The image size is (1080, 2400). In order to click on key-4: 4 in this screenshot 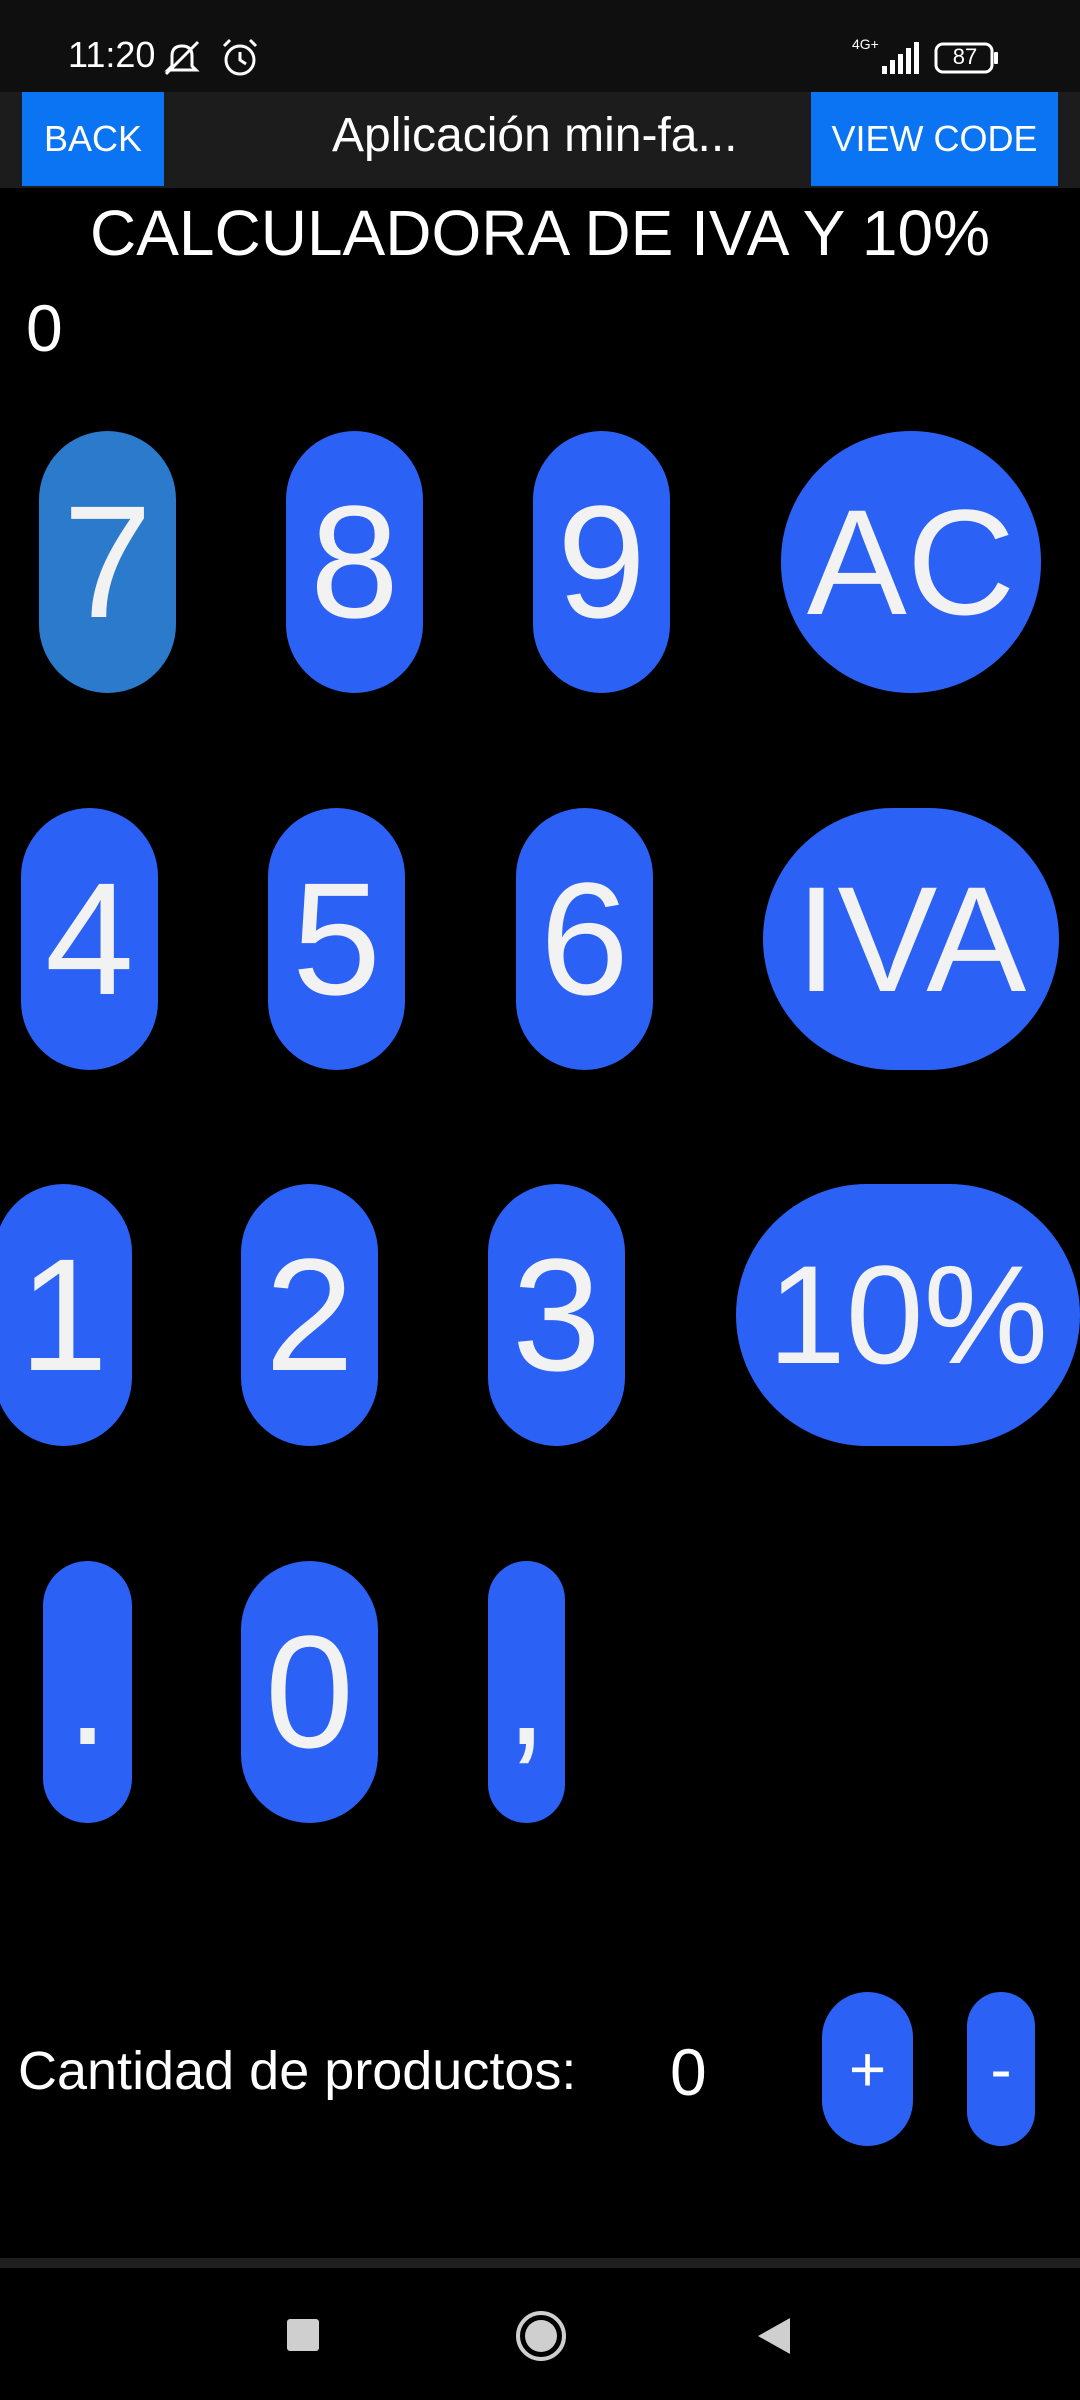, I will do `click(89, 939)`.